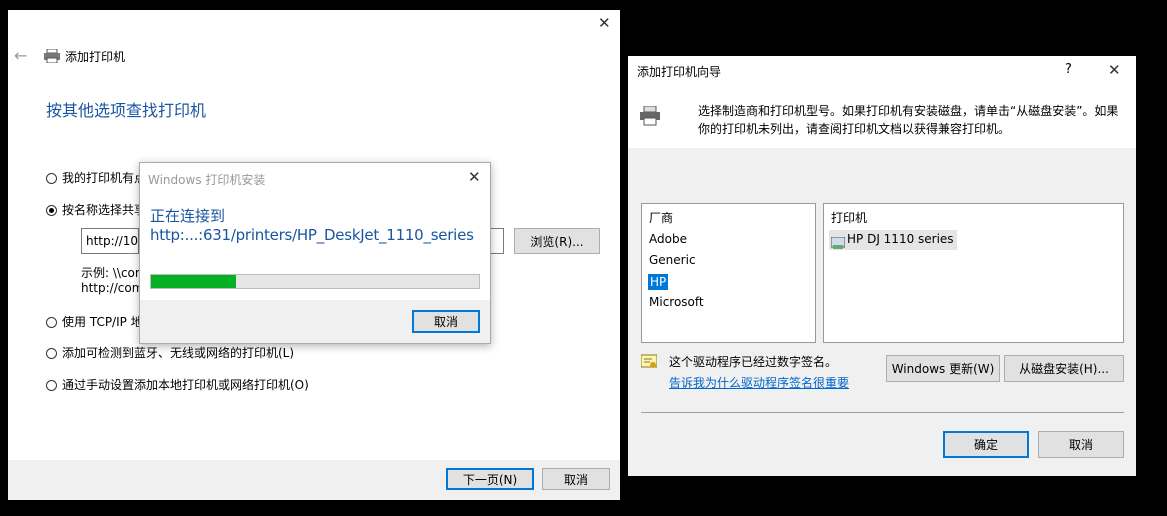 The height and width of the screenshot is (516, 1167). I want to click on list-item-manufacturer-selected: HP, so click(658, 282).